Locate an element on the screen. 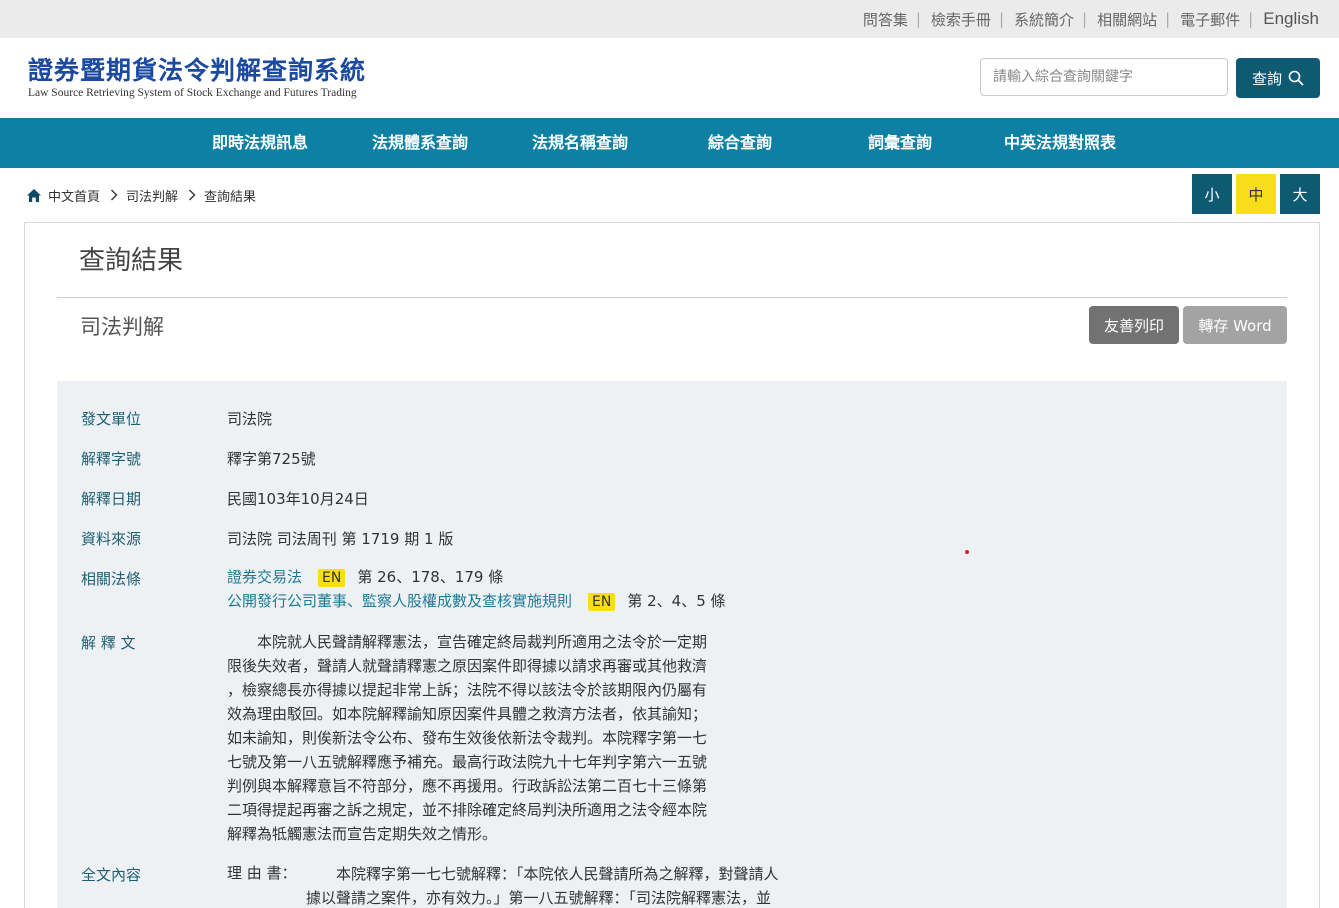  search-button: 查詢 is located at coordinates (1278, 78).